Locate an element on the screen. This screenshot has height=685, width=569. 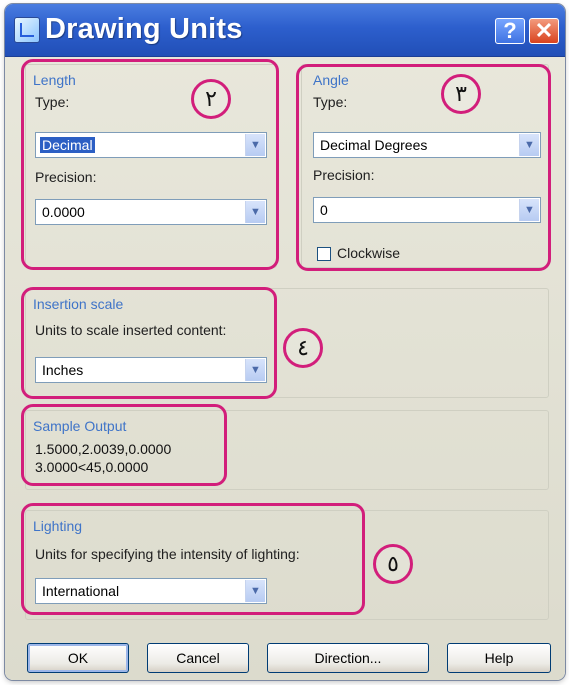
cancel-button: Cancel is located at coordinates (198, 658).